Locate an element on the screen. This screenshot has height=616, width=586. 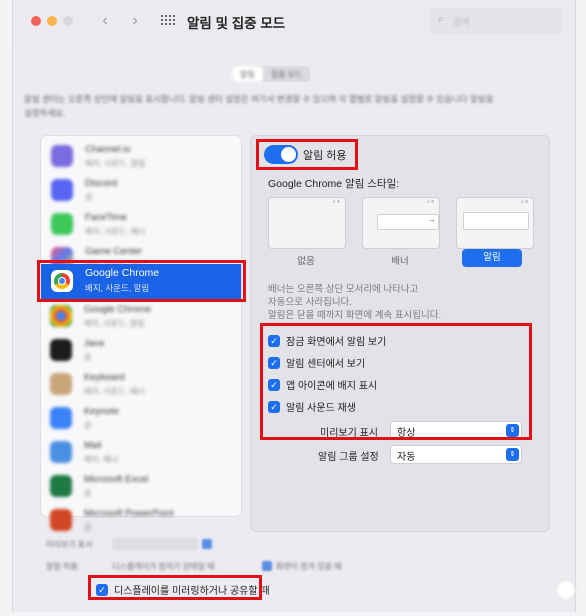
style-none-label: 없음 is located at coordinates (306, 261).